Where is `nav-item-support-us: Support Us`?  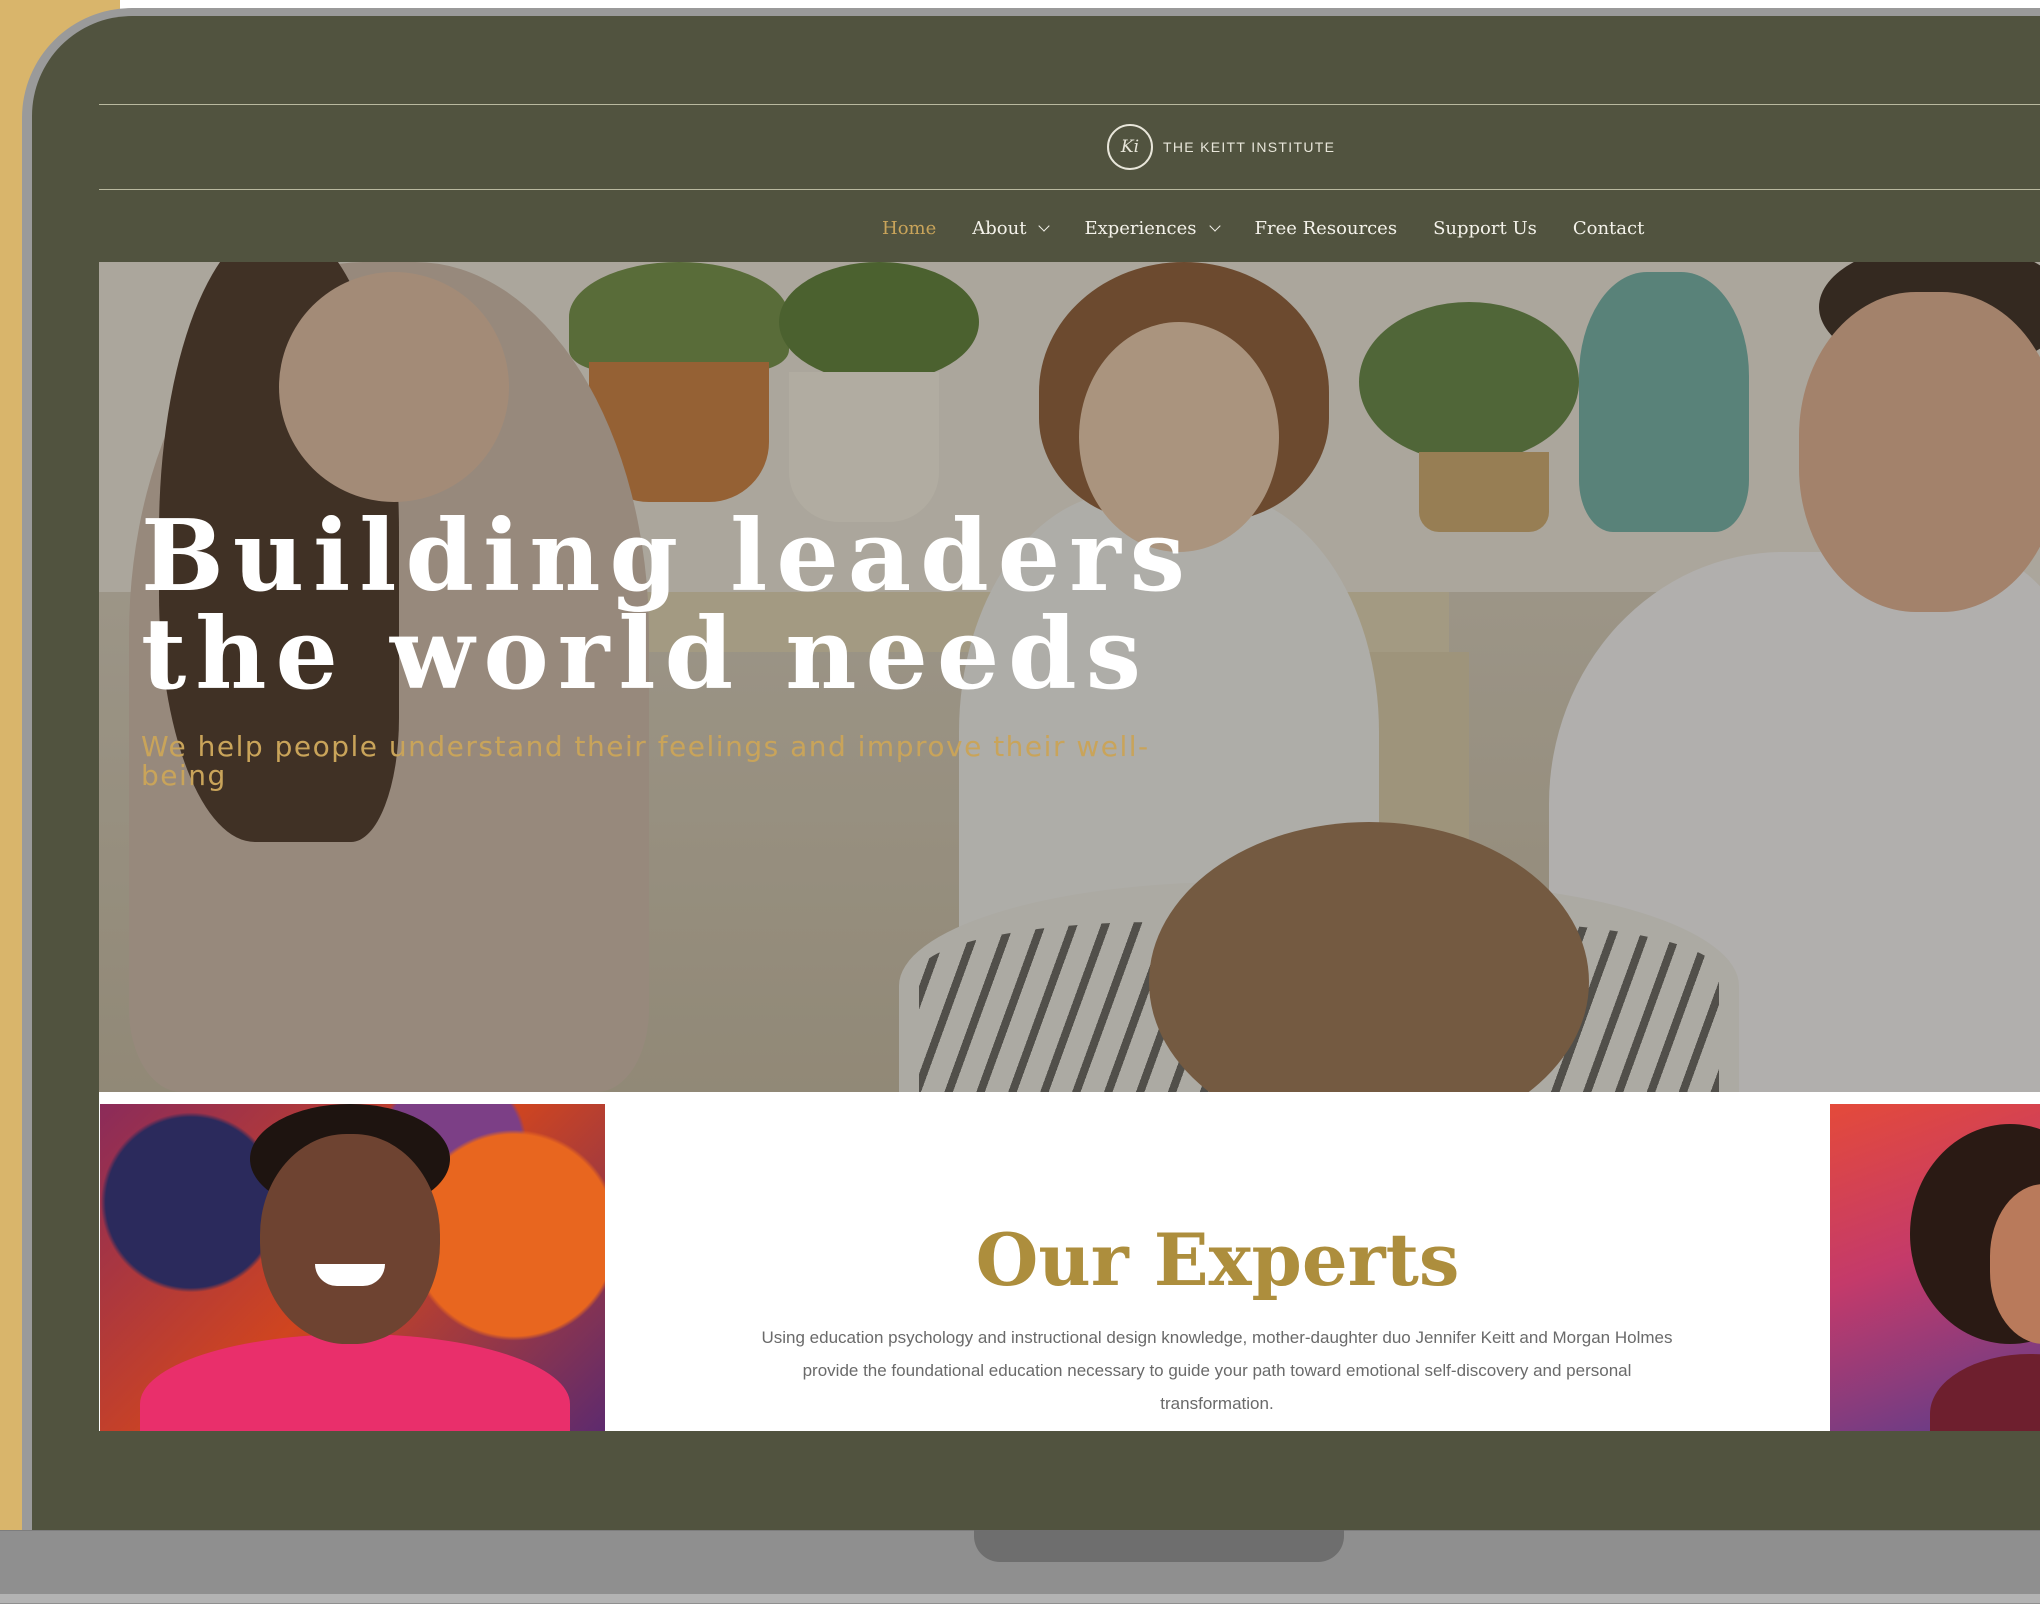 nav-item-support-us: Support Us is located at coordinates (1485, 228).